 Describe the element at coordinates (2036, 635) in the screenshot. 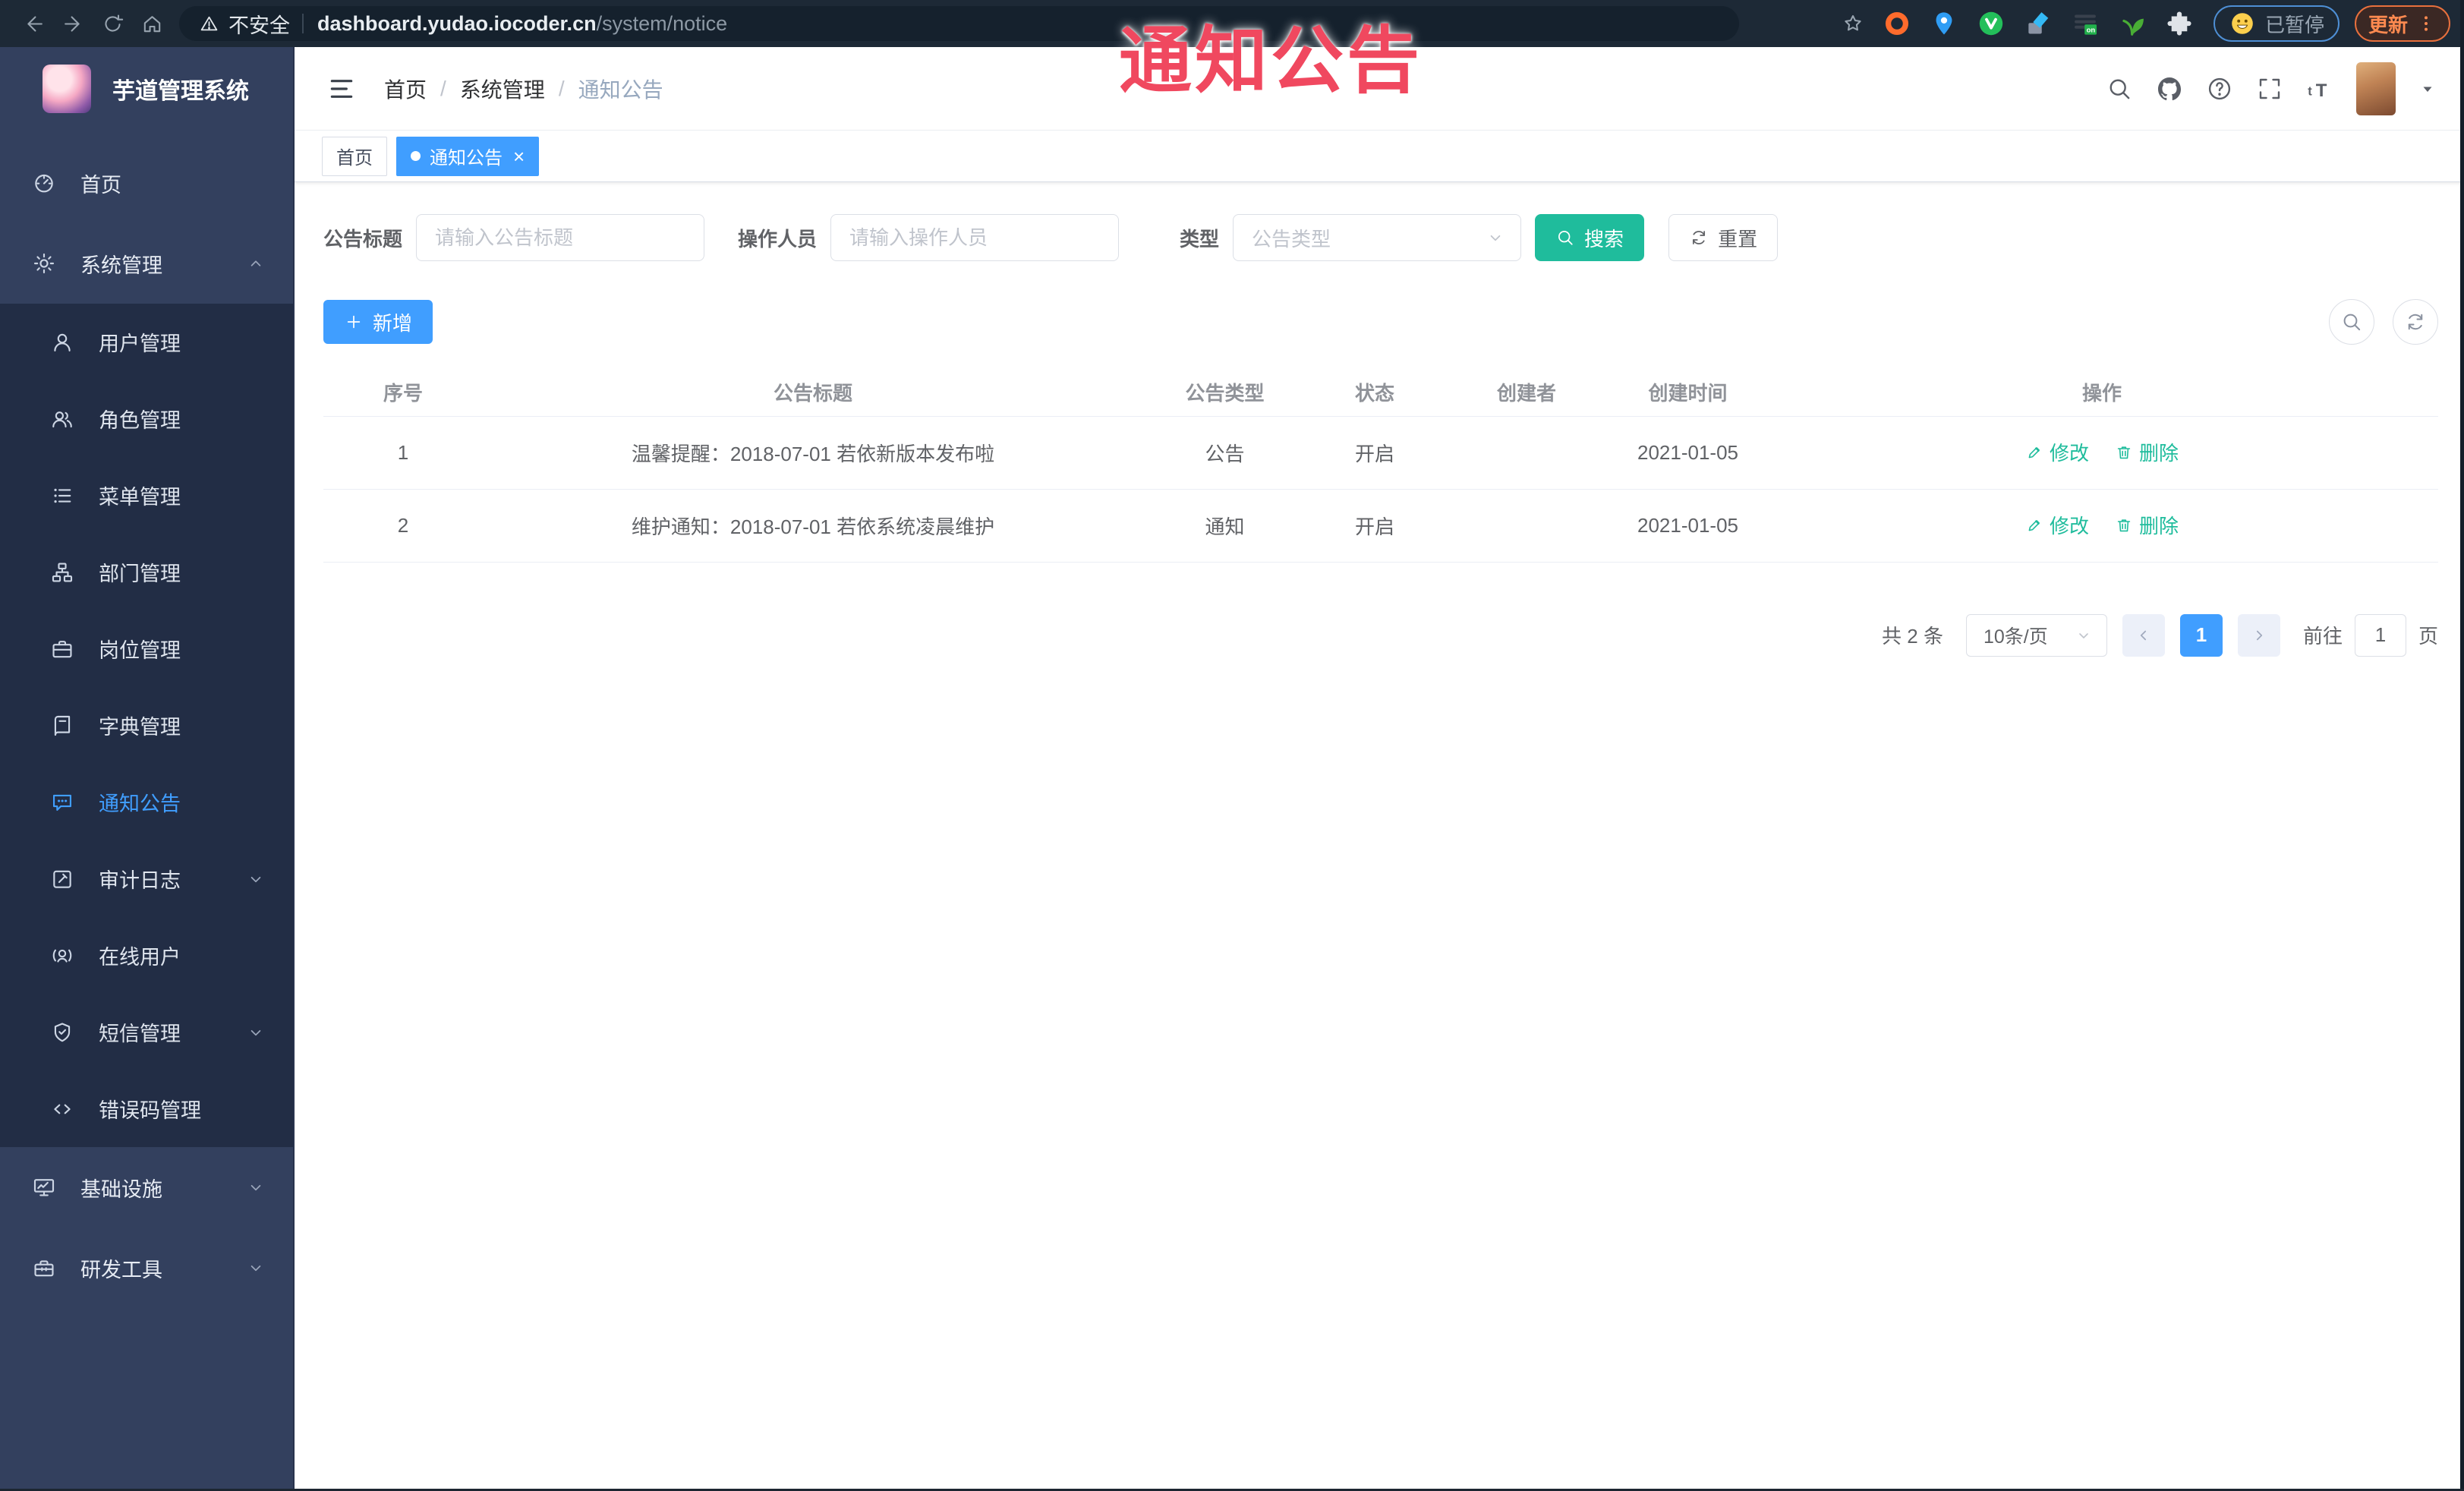

I see `page-size-select: 10条/页` at that location.